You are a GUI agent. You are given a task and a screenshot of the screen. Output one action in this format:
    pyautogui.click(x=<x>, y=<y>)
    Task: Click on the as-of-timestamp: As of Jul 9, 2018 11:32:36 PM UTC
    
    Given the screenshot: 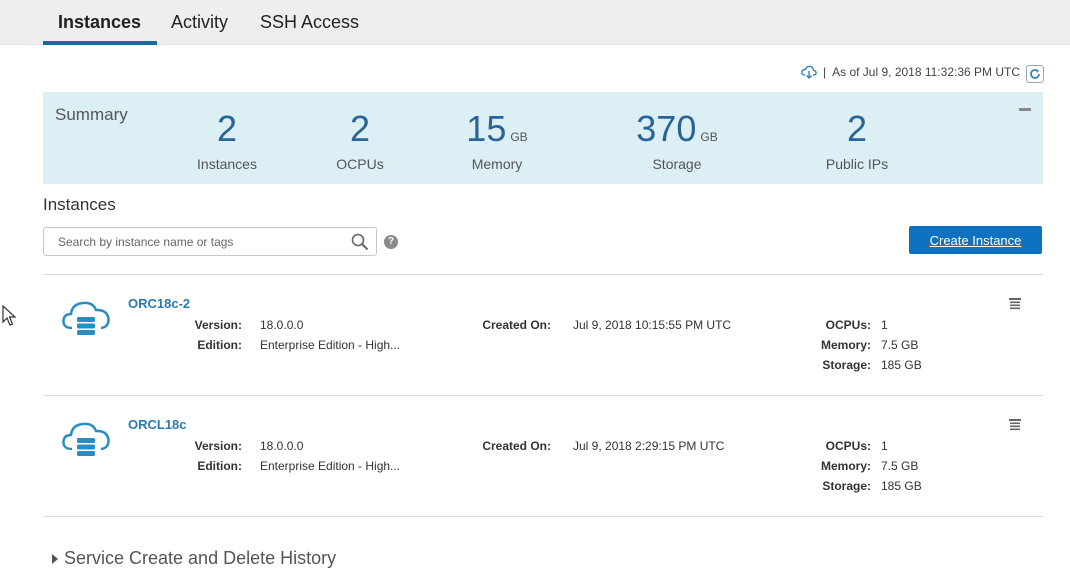 What is the action you would take?
    pyautogui.click(x=926, y=72)
    